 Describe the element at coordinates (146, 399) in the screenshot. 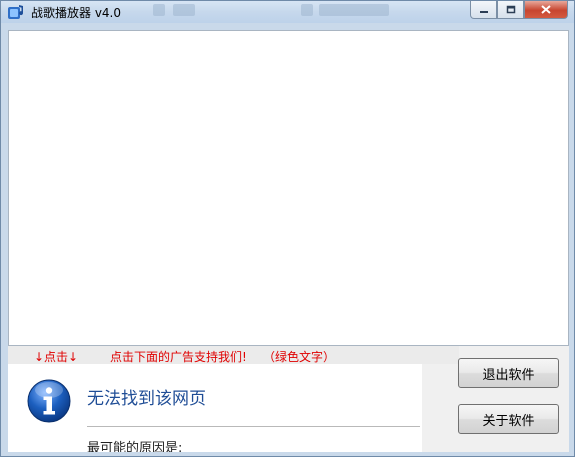

I see `error-title: 无法找到该网页` at that location.